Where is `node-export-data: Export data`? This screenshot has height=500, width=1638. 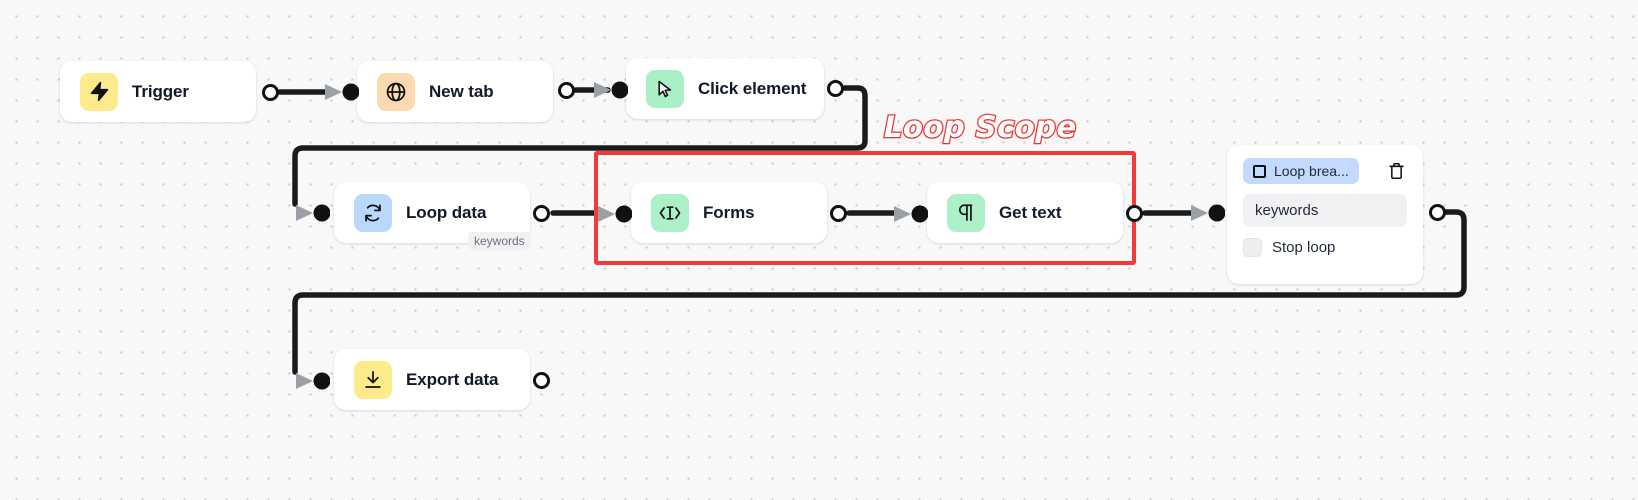 node-export-data: Export data is located at coordinates (432, 379).